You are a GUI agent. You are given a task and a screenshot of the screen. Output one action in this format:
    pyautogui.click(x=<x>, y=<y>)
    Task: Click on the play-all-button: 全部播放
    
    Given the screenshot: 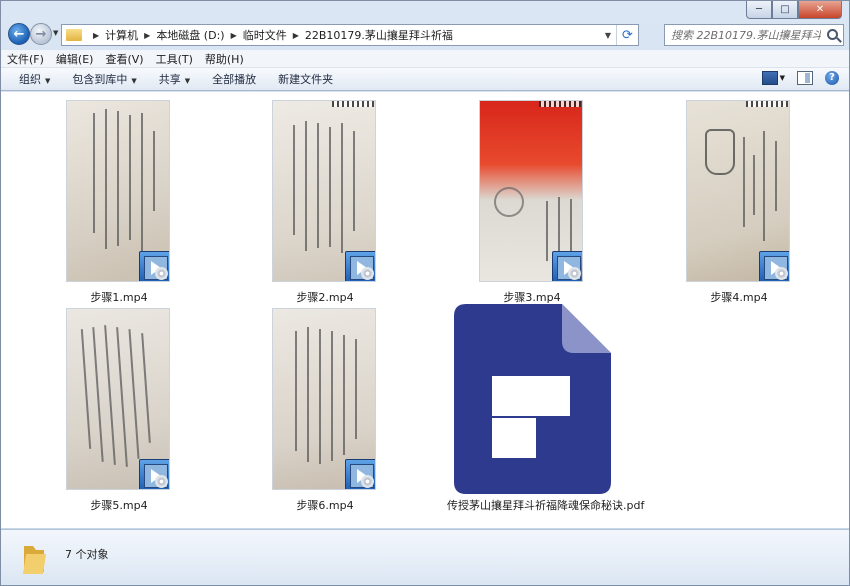 What is the action you would take?
    pyautogui.click(x=234, y=79)
    